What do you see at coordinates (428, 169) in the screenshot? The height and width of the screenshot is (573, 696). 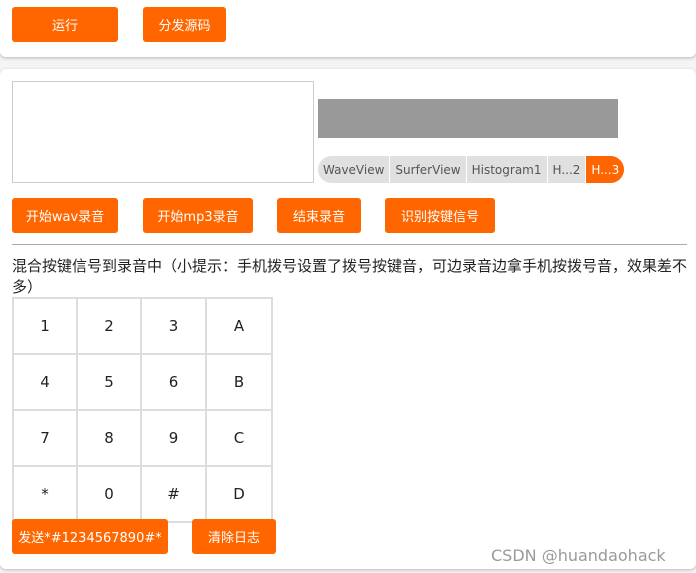 I see `tab-surferview: SurferView` at bounding box center [428, 169].